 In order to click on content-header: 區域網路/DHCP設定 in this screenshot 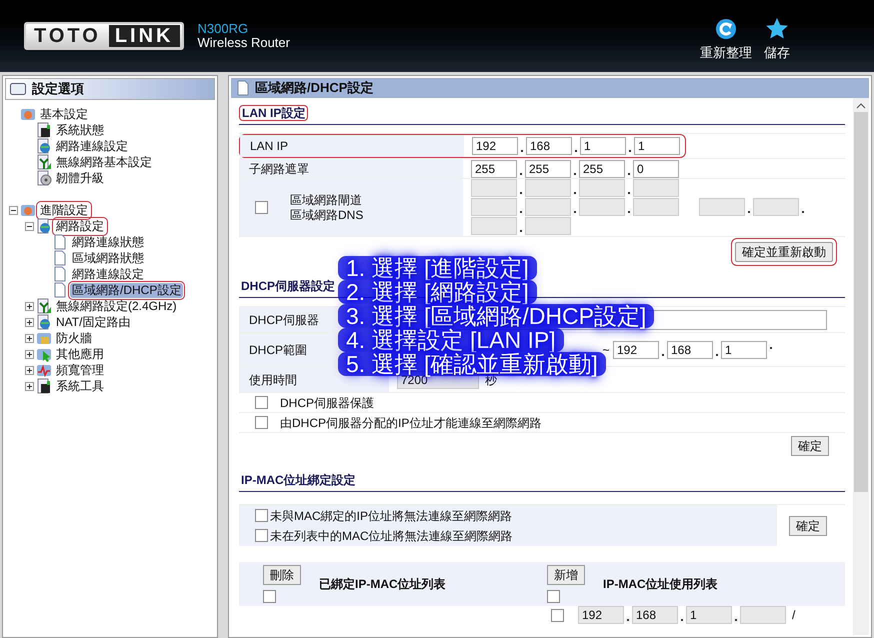, I will do `click(550, 88)`.